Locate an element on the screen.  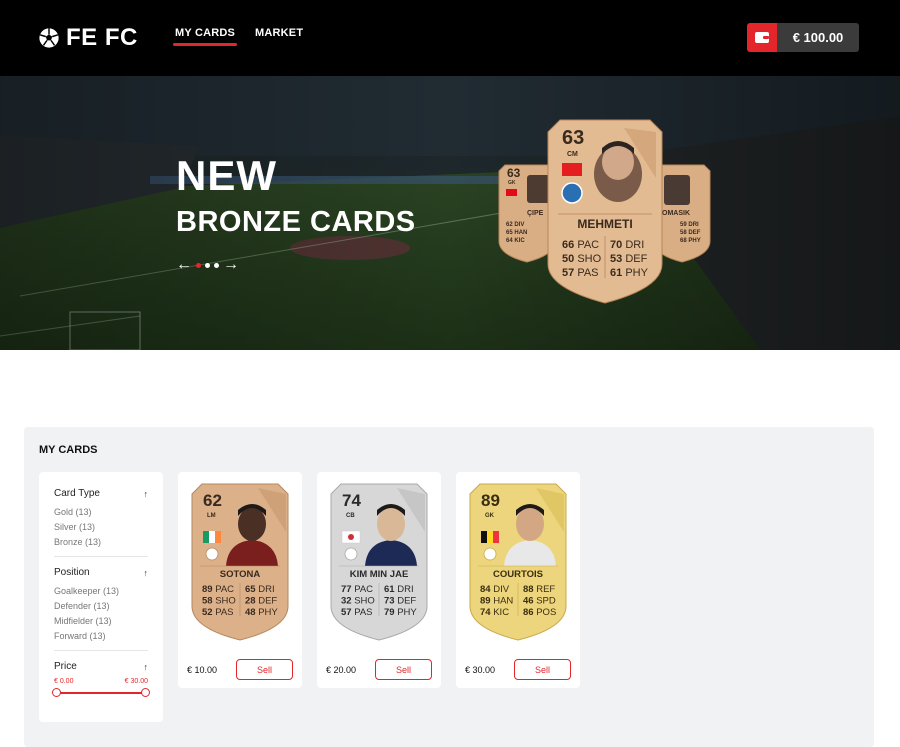
featured-left-rating: 63 is located at coordinates (514, 173).